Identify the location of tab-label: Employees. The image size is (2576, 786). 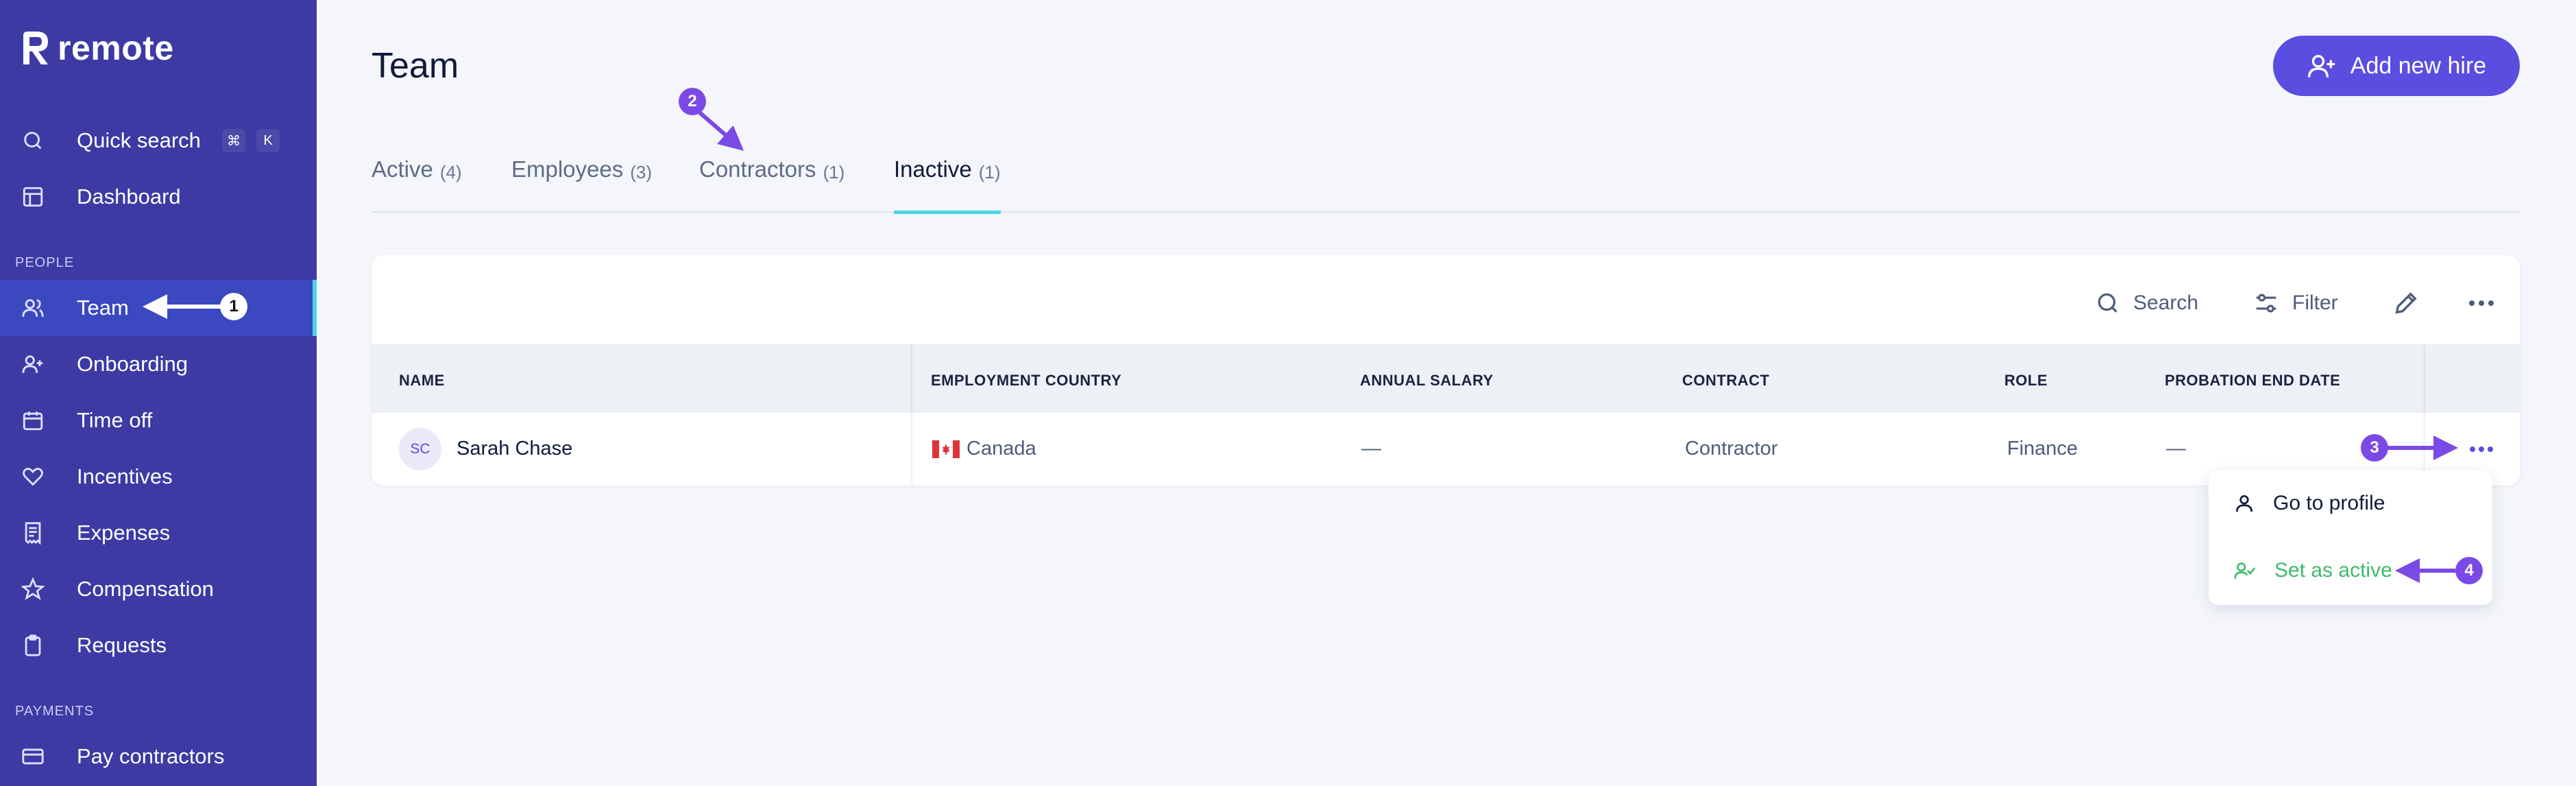
(567, 169).